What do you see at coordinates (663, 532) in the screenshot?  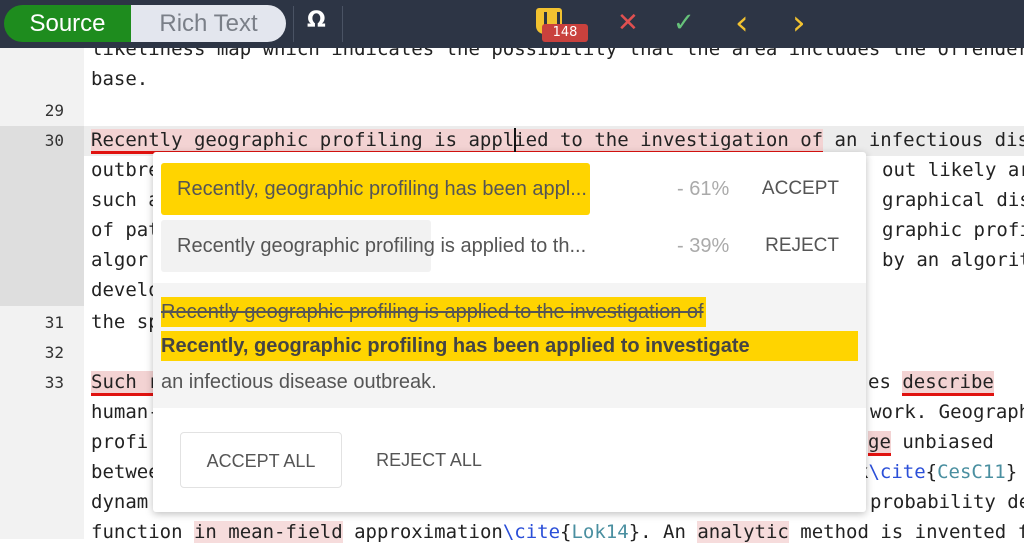 I see `text: }. An` at bounding box center [663, 532].